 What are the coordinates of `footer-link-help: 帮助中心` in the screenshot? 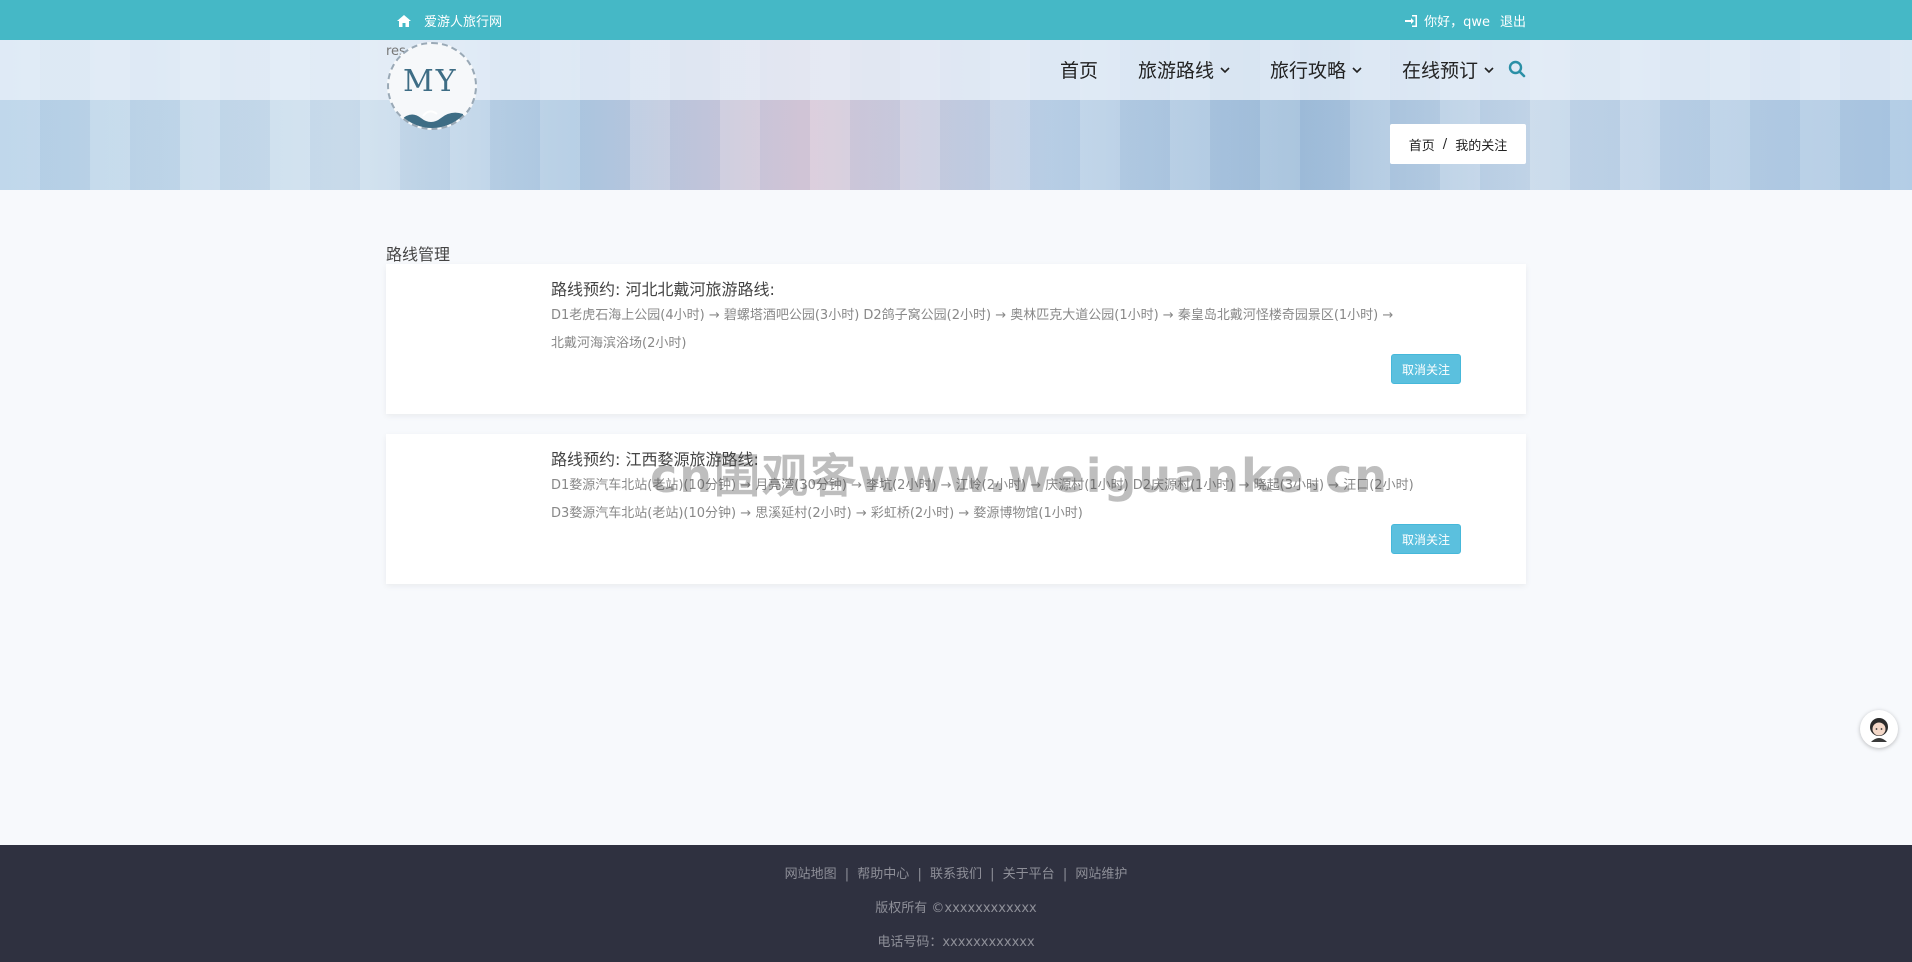 It's located at (883, 874).